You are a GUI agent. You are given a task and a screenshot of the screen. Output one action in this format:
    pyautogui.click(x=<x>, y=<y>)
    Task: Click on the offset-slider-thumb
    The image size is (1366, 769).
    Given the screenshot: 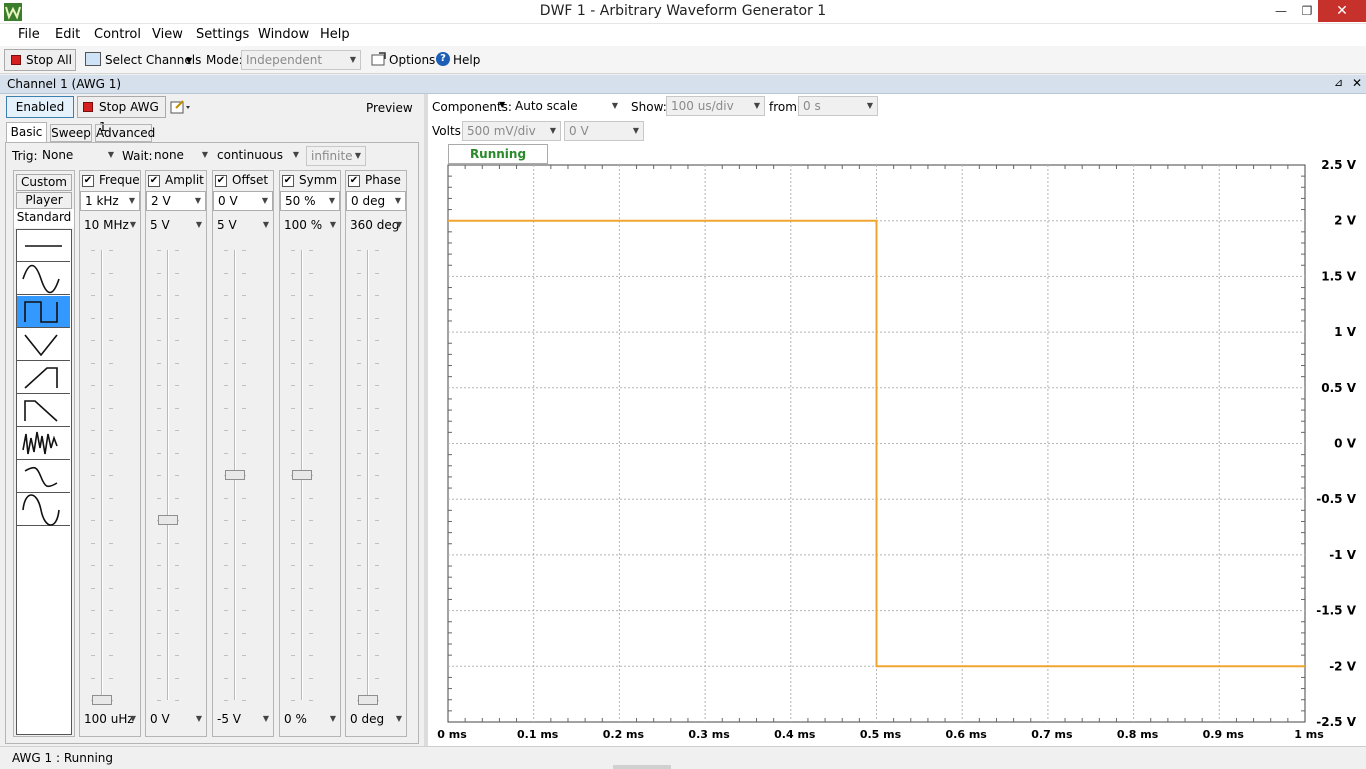 What is the action you would take?
    pyautogui.click(x=235, y=475)
    